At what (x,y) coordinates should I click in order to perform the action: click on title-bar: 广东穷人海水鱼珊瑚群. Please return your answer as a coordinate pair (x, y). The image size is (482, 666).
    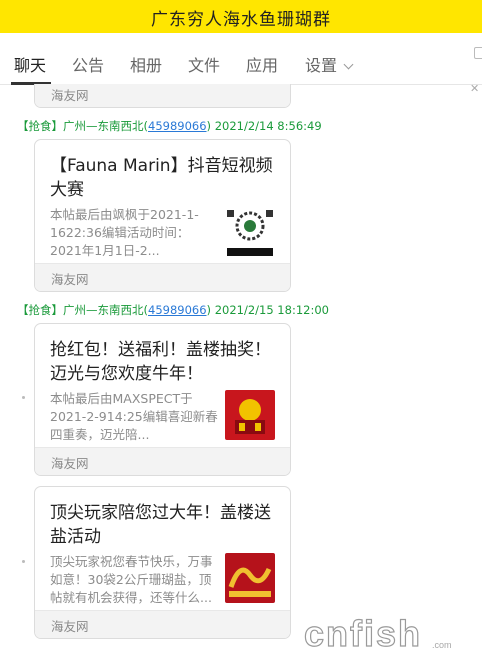
    Looking at the image, I should click on (241, 16).